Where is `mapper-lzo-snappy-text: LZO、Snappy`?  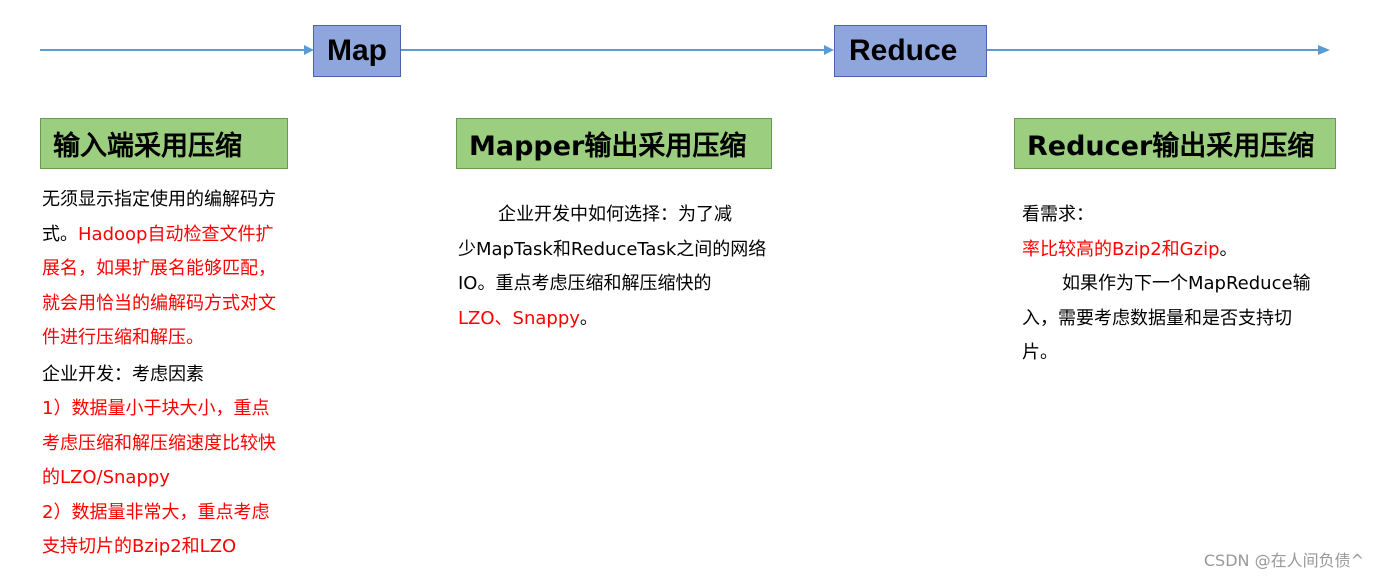 mapper-lzo-snappy-text: LZO、Snappy is located at coordinates (519, 318).